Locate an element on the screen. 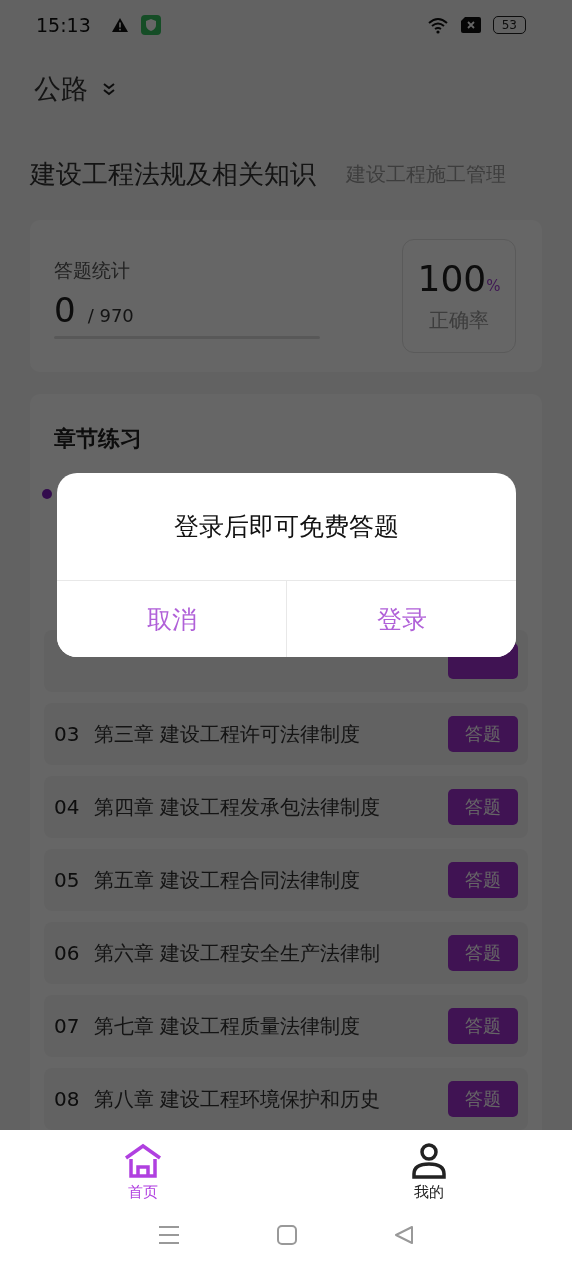 The height and width of the screenshot is (1280, 572). chapter-row: 05 第五章 建设工程合同法律制度 答题 is located at coordinates (286, 880).